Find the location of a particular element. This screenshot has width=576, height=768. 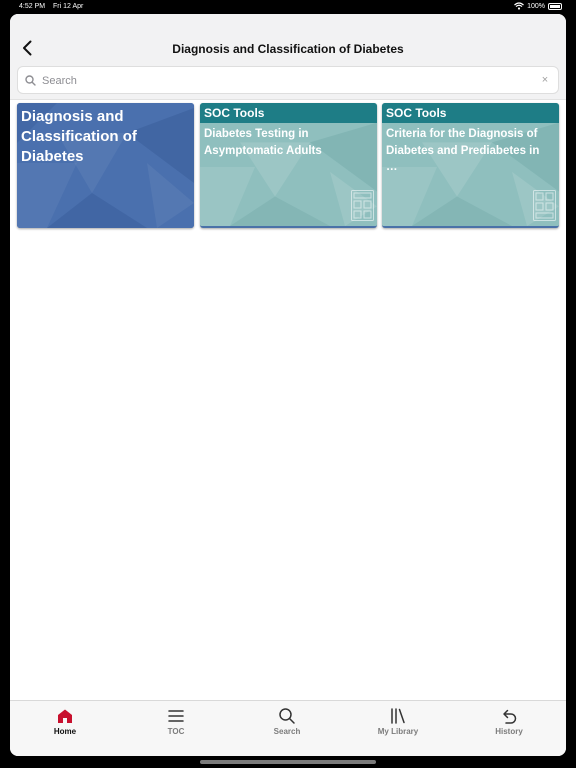

tab-label: History is located at coordinates (509, 731).